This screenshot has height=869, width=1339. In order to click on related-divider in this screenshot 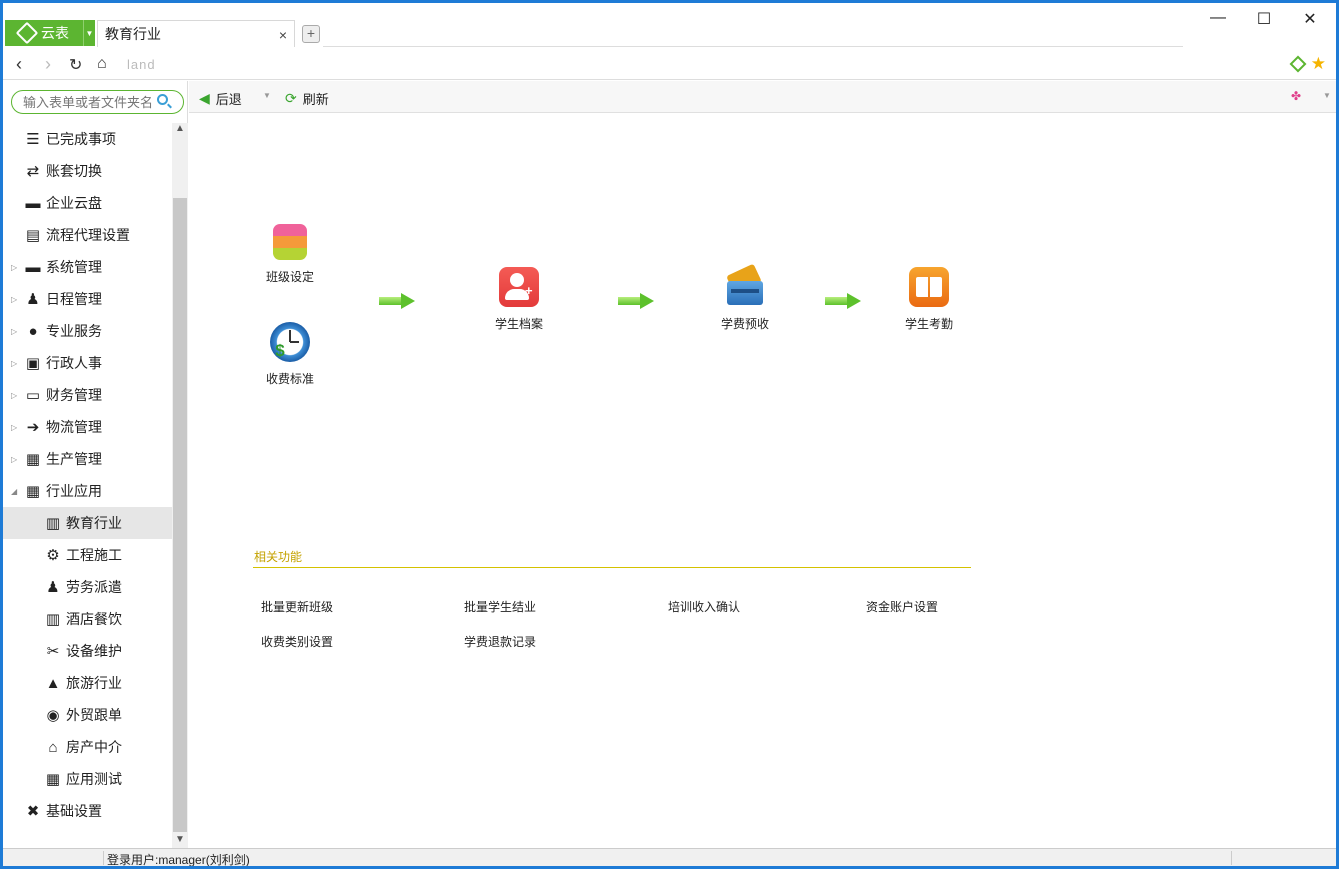, I will do `click(612, 567)`.